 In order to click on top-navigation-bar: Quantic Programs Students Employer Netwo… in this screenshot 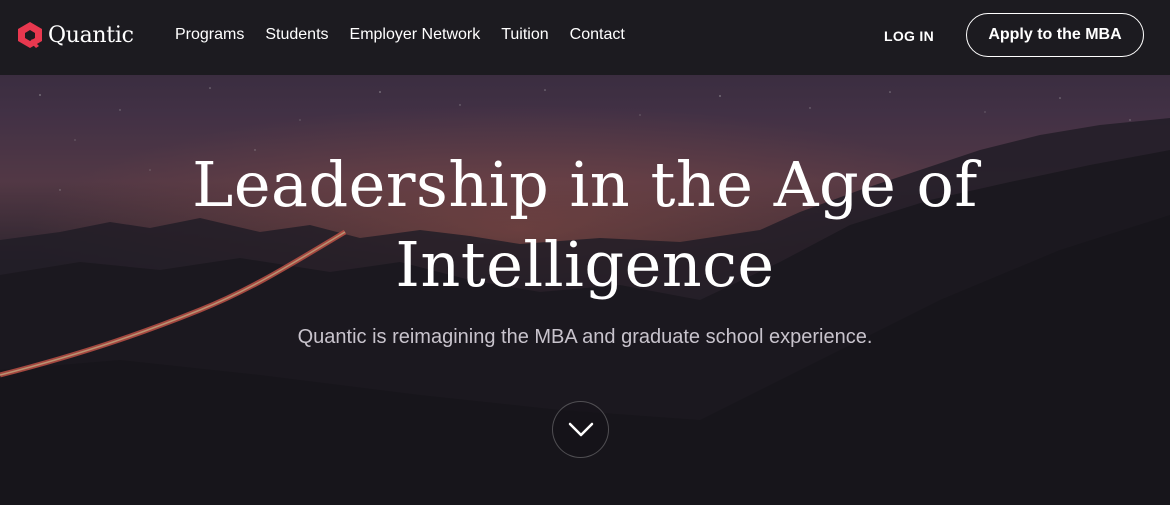, I will do `click(585, 37)`.